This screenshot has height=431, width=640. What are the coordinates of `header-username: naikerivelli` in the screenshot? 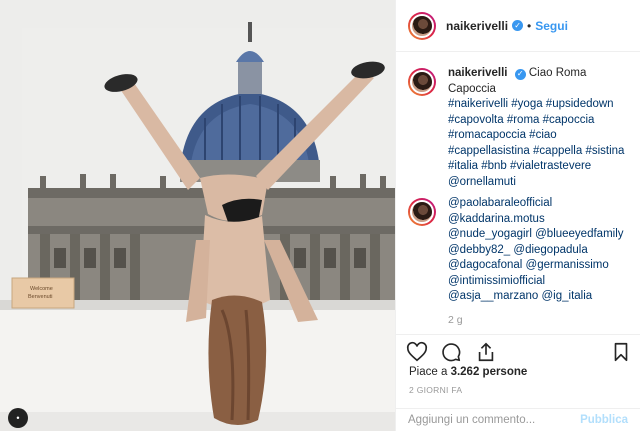 It's located at (477, 26).